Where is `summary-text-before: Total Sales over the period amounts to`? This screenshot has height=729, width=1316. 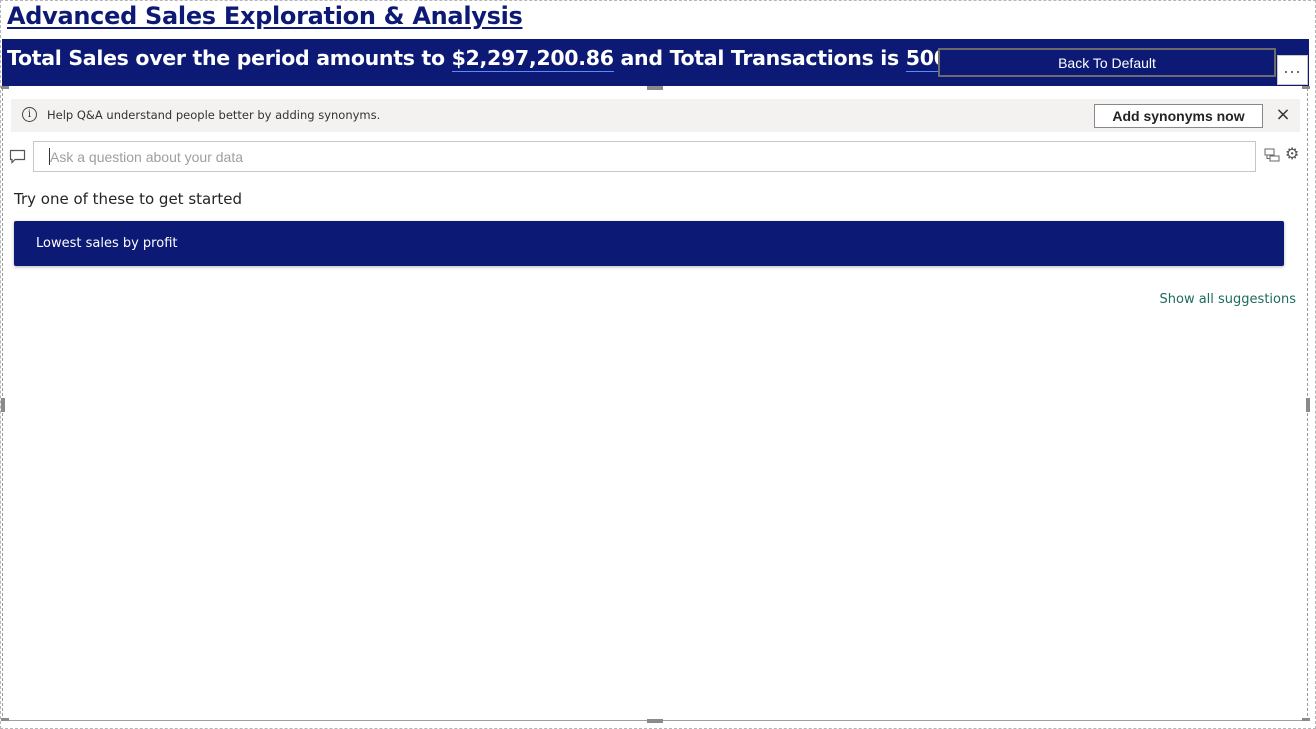
summary-text-before: Total Sales over the period amounts to is located at coordinates (229, 58).